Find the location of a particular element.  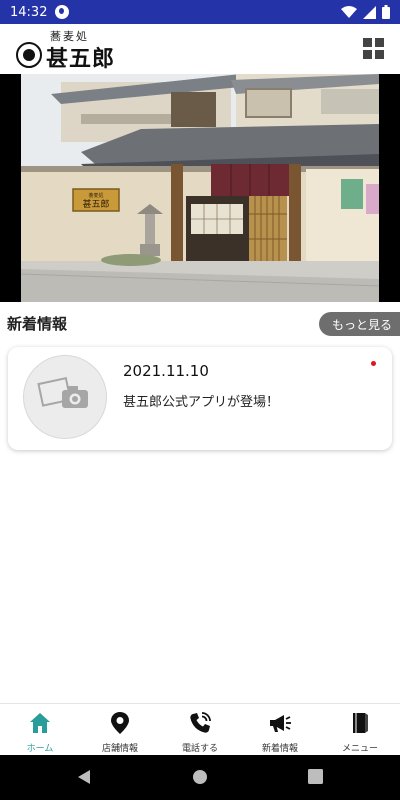

home-icon is located at coordinates (40, 723).